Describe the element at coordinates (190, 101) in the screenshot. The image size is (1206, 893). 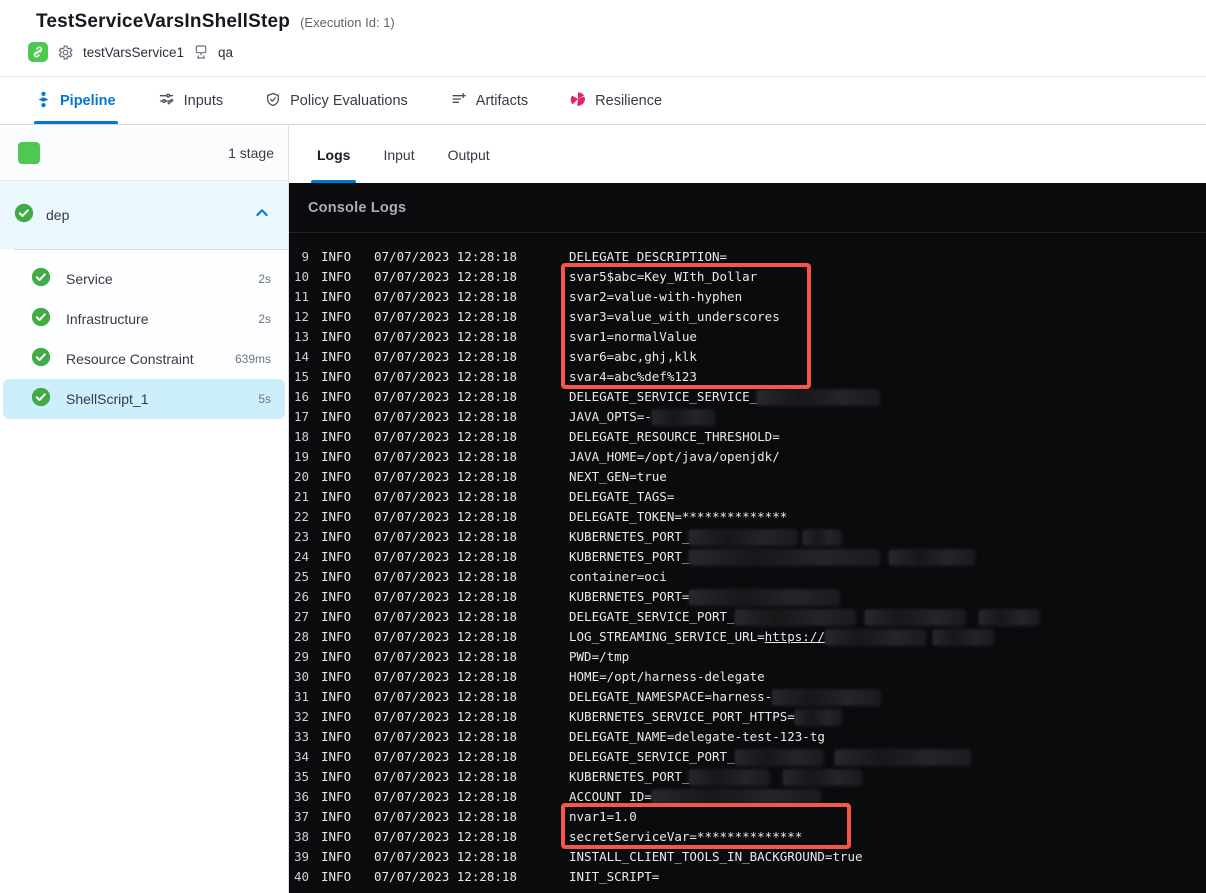
I see `tab-inputs: Inputs` at that location.